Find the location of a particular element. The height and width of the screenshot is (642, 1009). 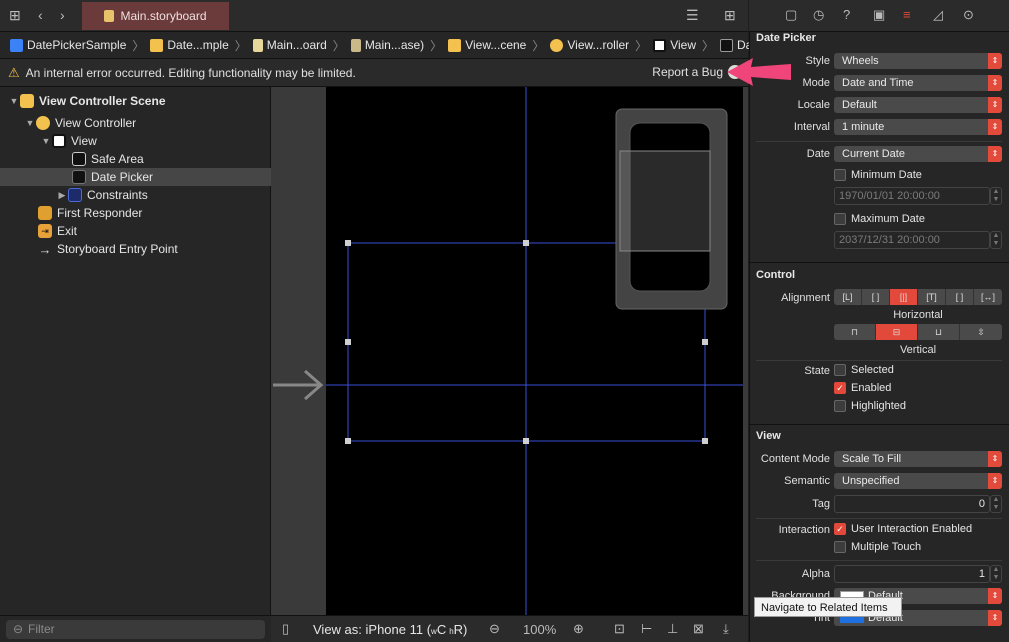

outline-item-first-responder: First Responder is located at coordinates (135, 213).